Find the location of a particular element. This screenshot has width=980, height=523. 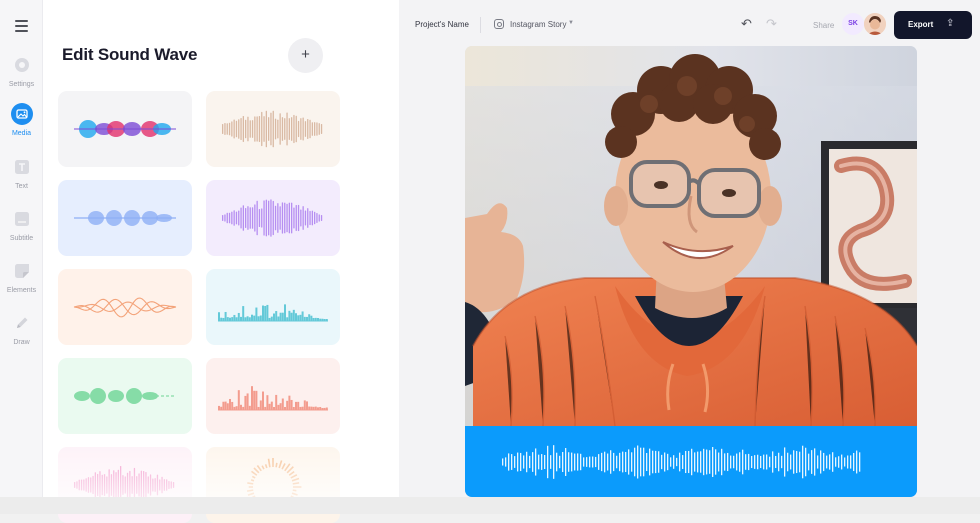

chevron-down-icon: ▼ is located at coordinates (571, 23).